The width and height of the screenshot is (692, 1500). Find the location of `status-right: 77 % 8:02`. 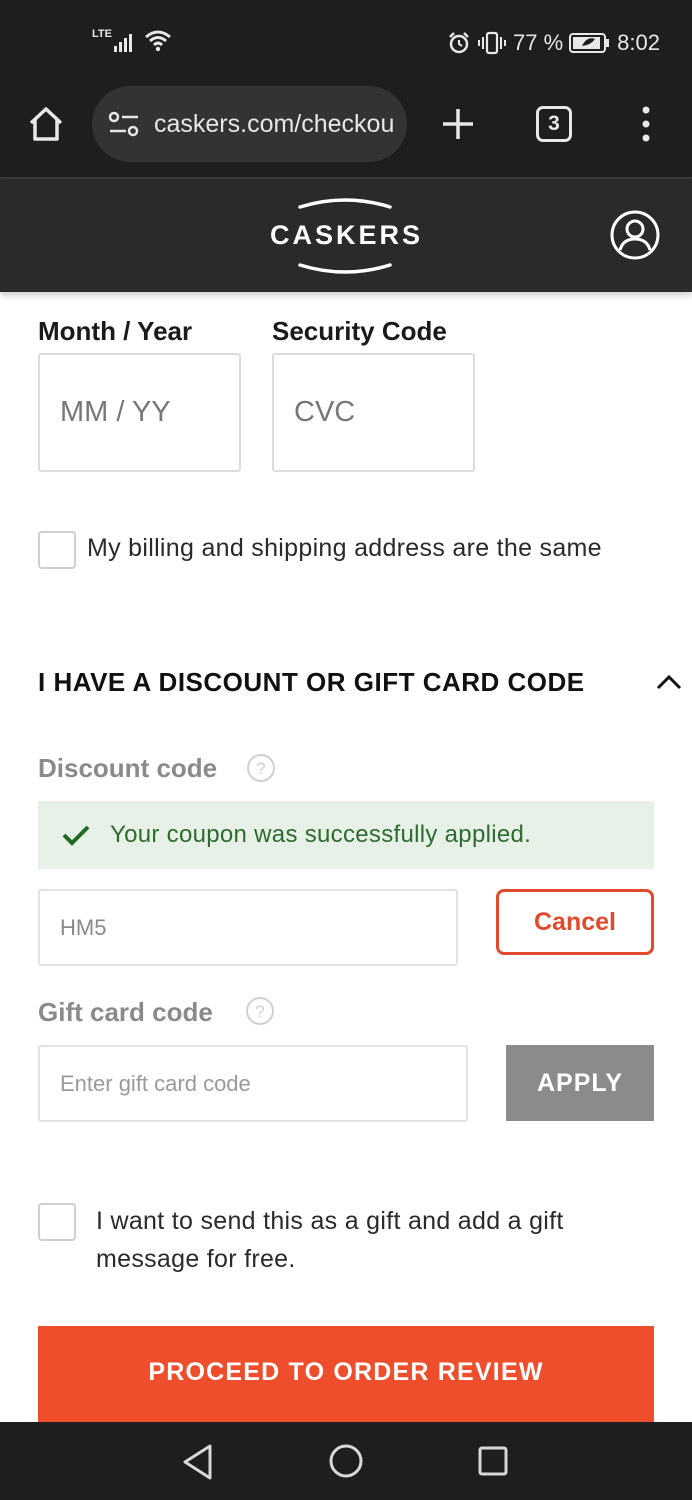

status-right: 77 % 8:02 is located at coordinates (553, 43).